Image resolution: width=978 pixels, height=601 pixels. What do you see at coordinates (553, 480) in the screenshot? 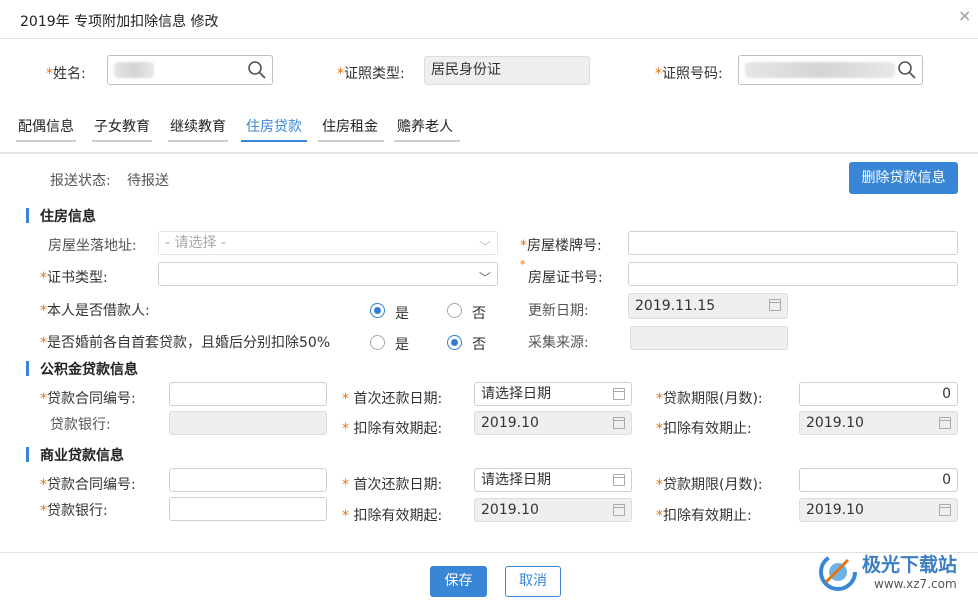
I see `com-first-repay-date: 请选择日期` at bounding box center [553, 480].